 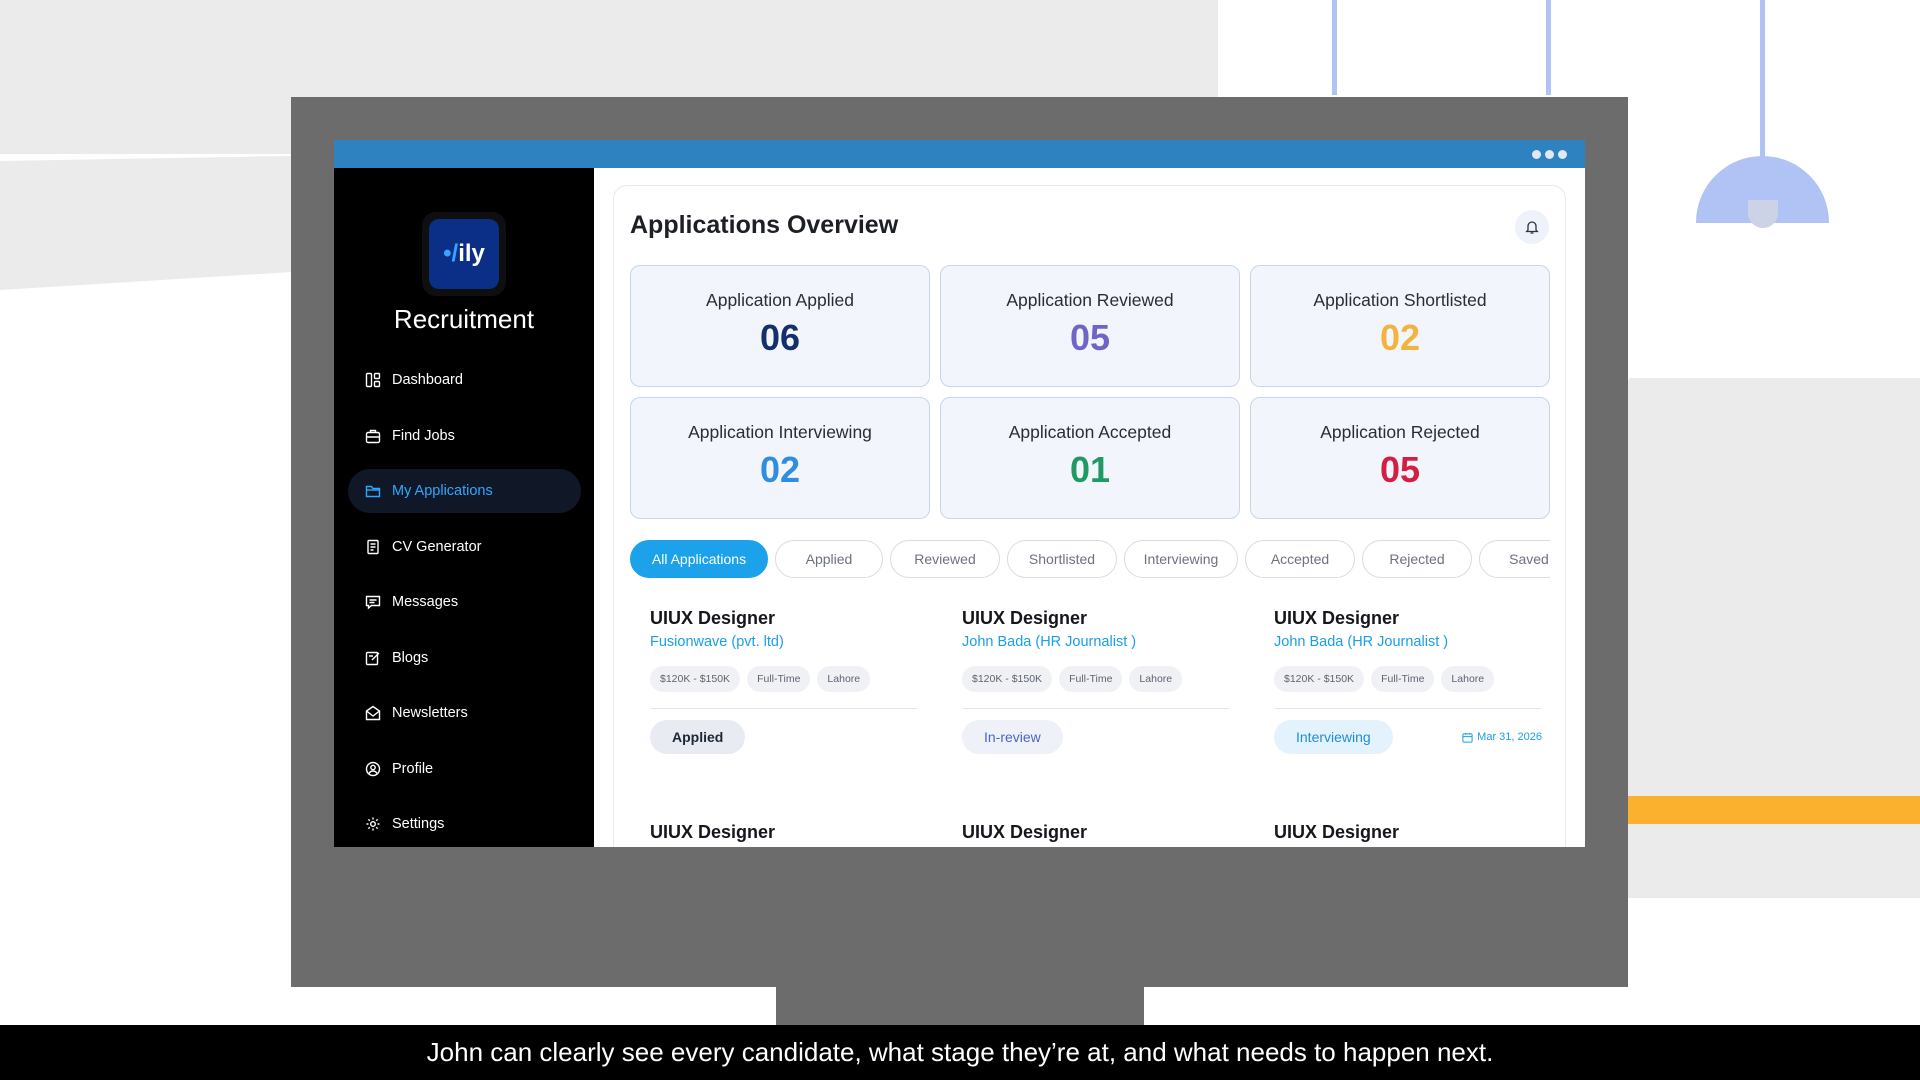 What do you see at coordinates (430, 713) in the screenshot?
I see `sidebar-item-label: Newsletters` at bounding box center [430, 713].